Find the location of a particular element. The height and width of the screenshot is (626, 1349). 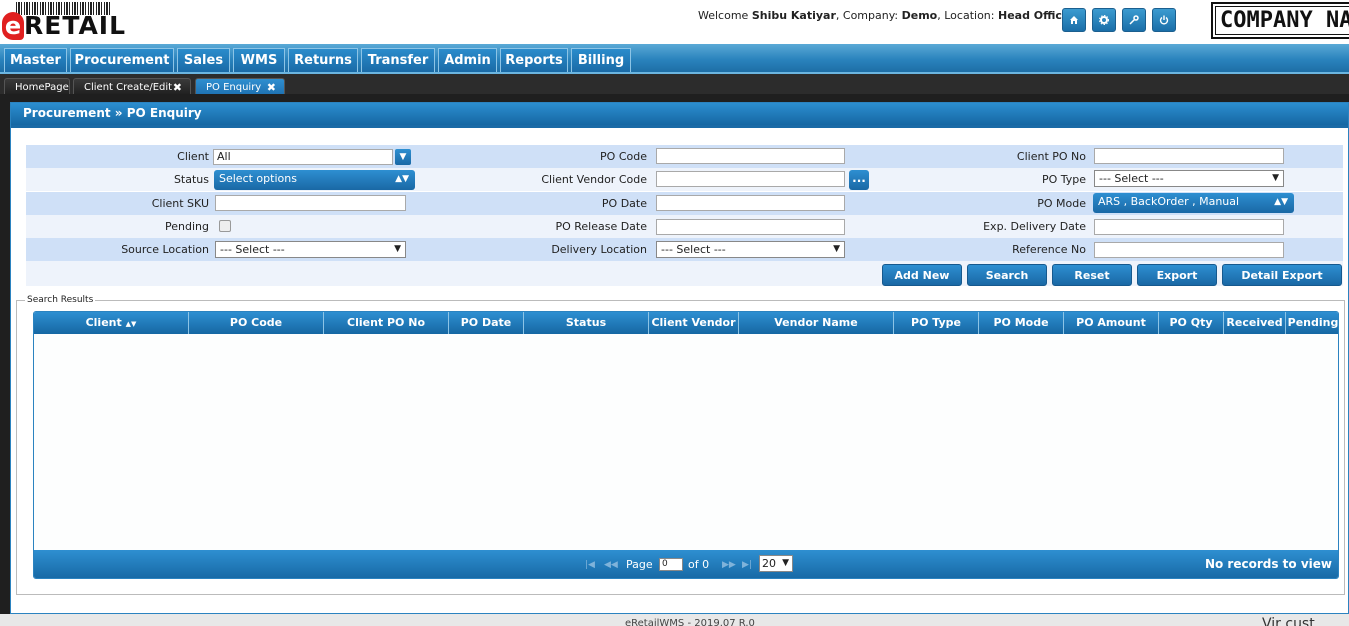

source-location-label: Source Location is located at coordinates (165, 249).